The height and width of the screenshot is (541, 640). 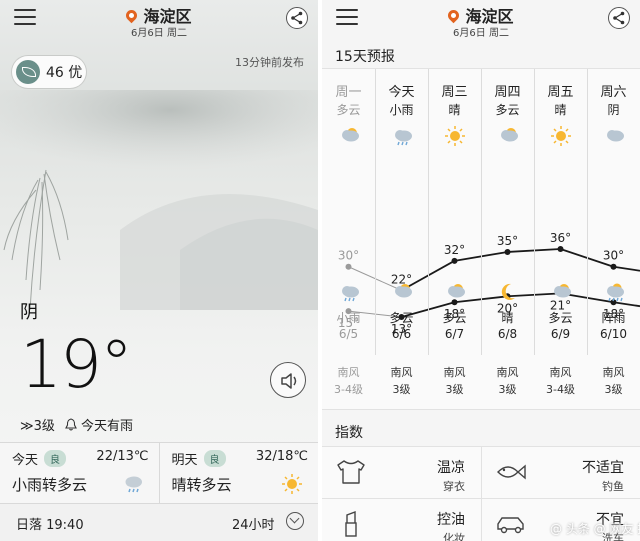 What do you see at coordinates (560, 240) in the screenshot?
I see `forecast-day-column: 周五晴多云 6/9 南风 3-4级` at bounding box center [560, 240].